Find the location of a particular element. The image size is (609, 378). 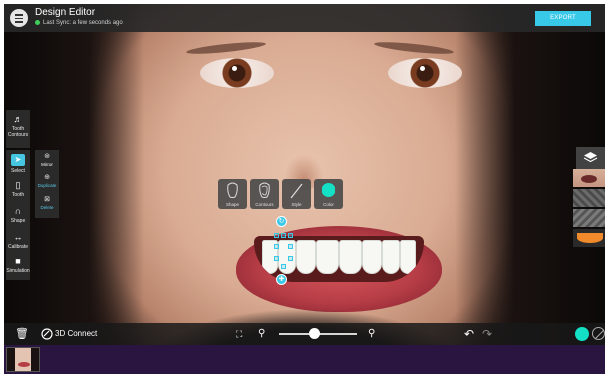

photo-strip-thumbnail is located at coordinates (23, 359).